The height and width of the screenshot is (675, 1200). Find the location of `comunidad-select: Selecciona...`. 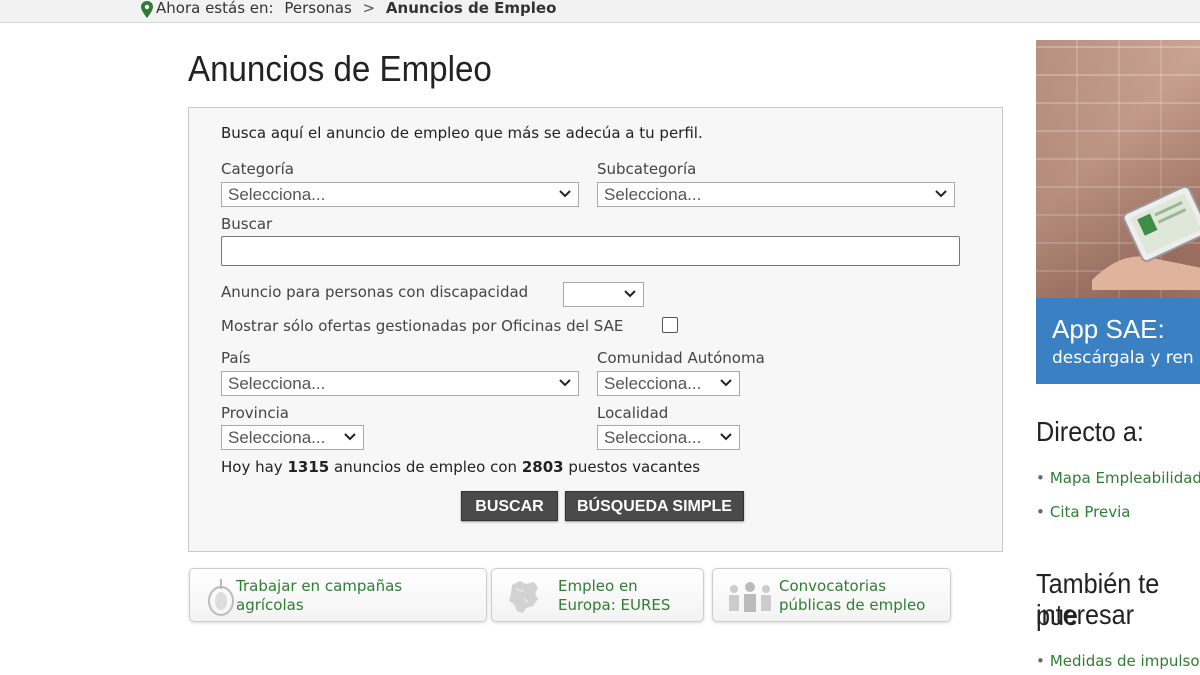

comunidad-select: Selecciona... is located at coordinates (668, 383).